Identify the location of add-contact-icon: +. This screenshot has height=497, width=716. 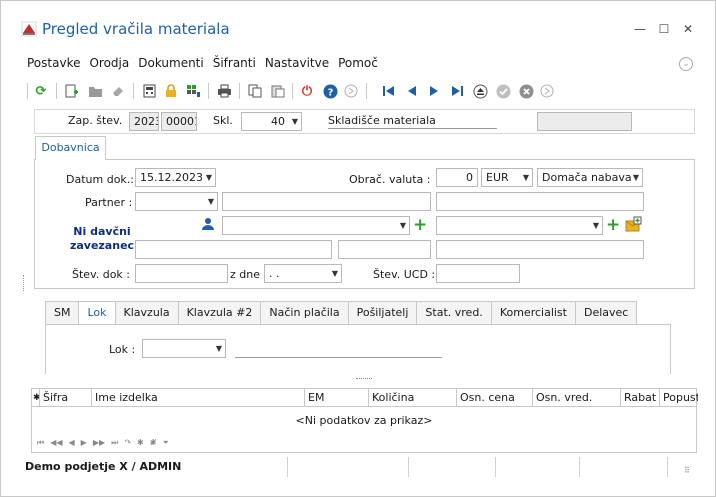
(421, 225).